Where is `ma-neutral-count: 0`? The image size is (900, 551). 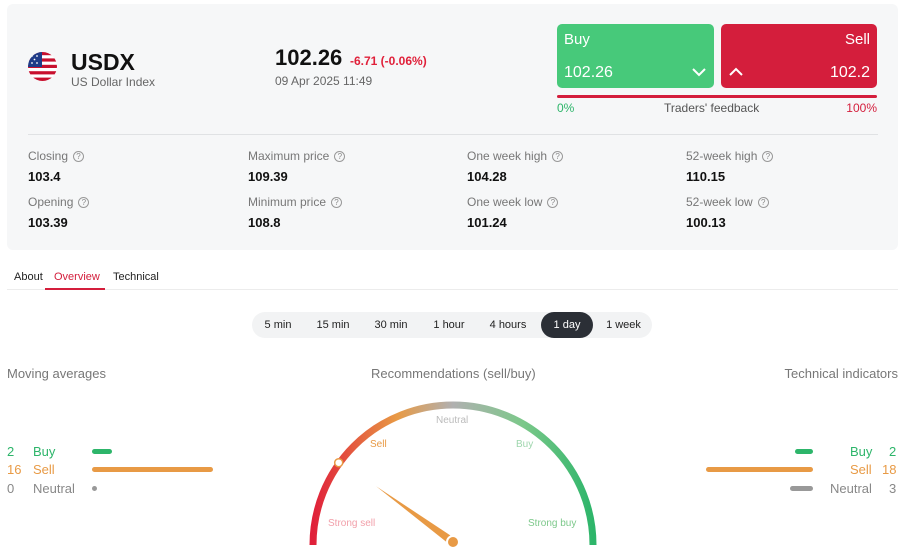 ma-neutral-count: 0 is located at coordinates (11, 488).